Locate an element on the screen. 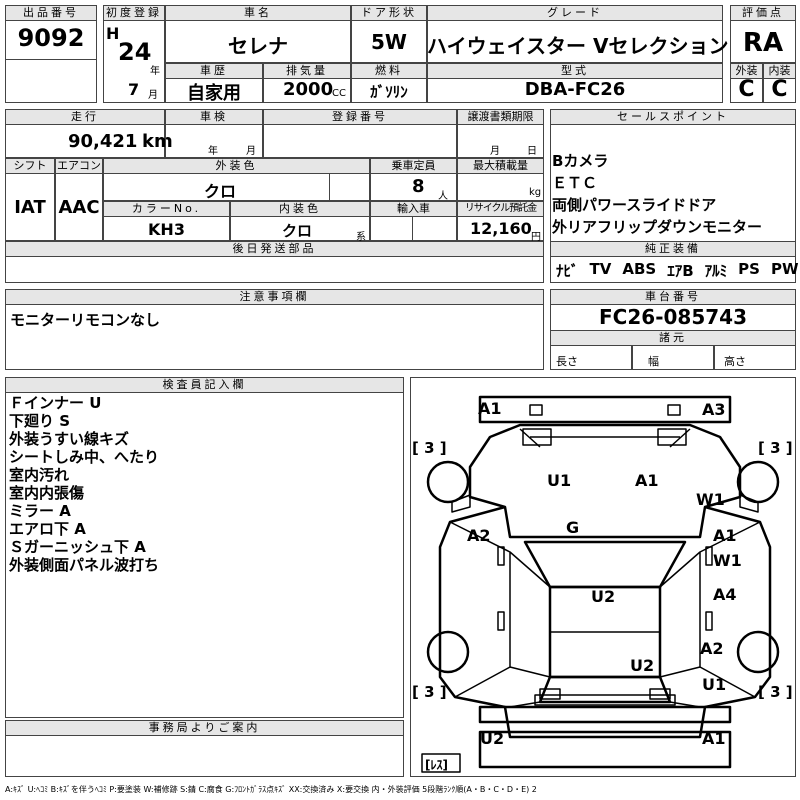  color-sub-cell is located at coordinates (349, 187).